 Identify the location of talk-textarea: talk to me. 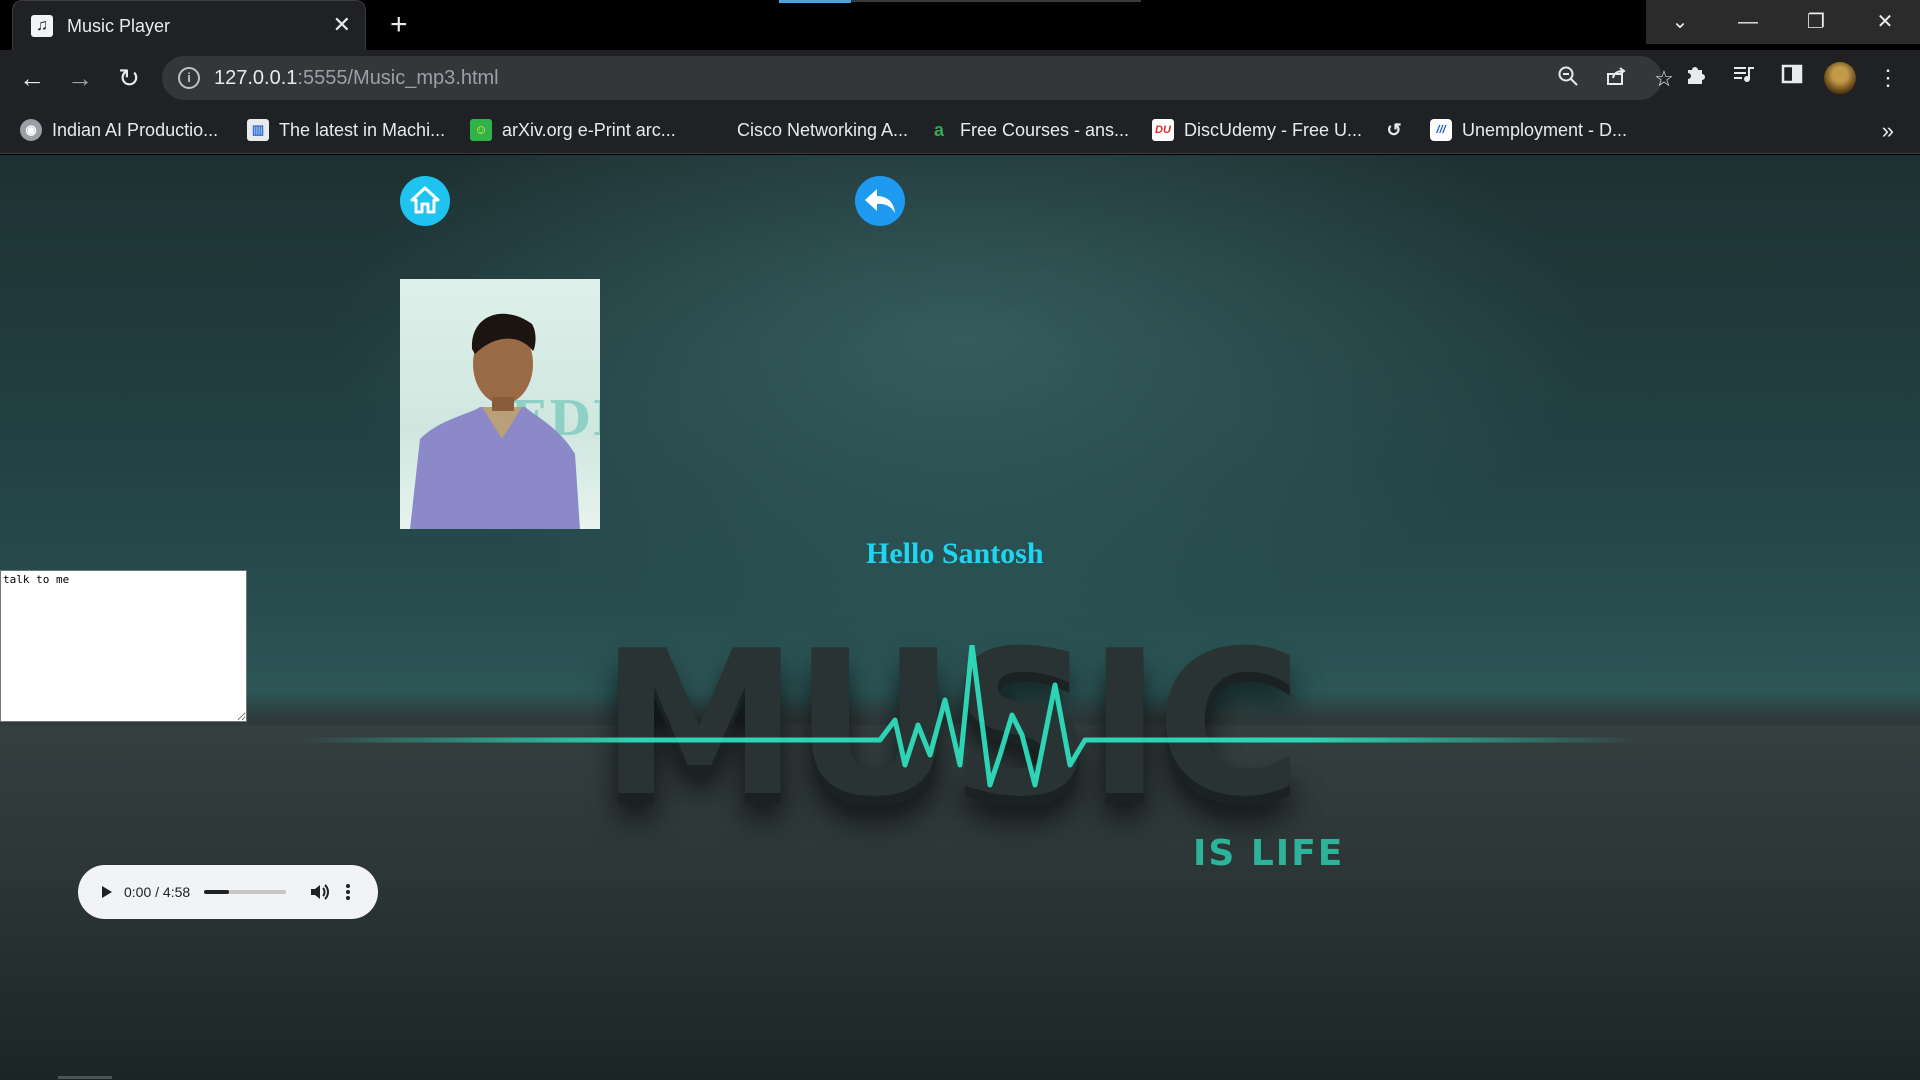
(123, 646).